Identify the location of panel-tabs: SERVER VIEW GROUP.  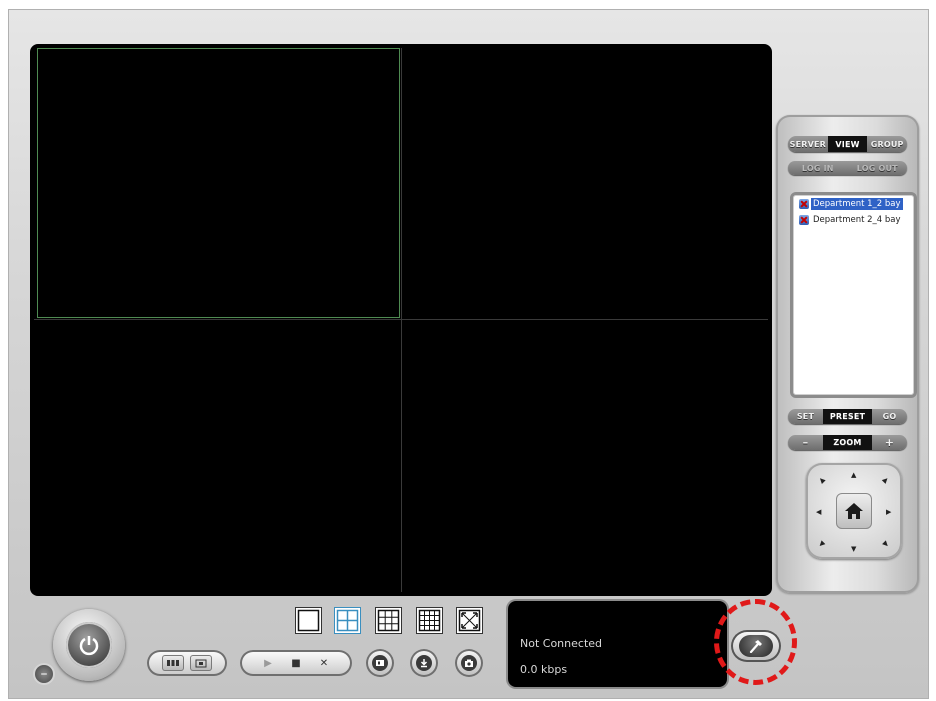
(847, 144).